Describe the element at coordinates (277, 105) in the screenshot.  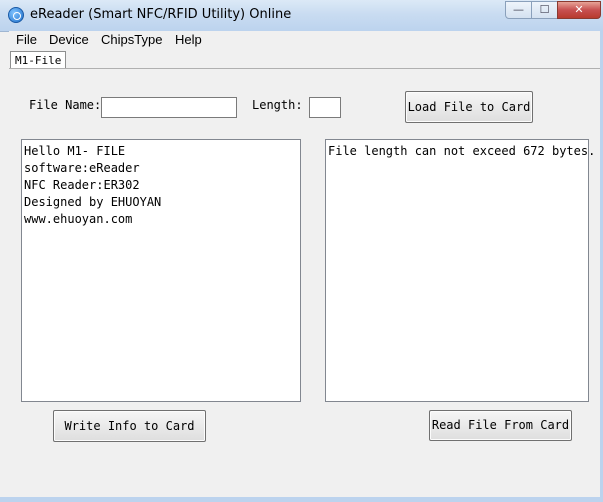
I see `length-label: Length:` at that location.